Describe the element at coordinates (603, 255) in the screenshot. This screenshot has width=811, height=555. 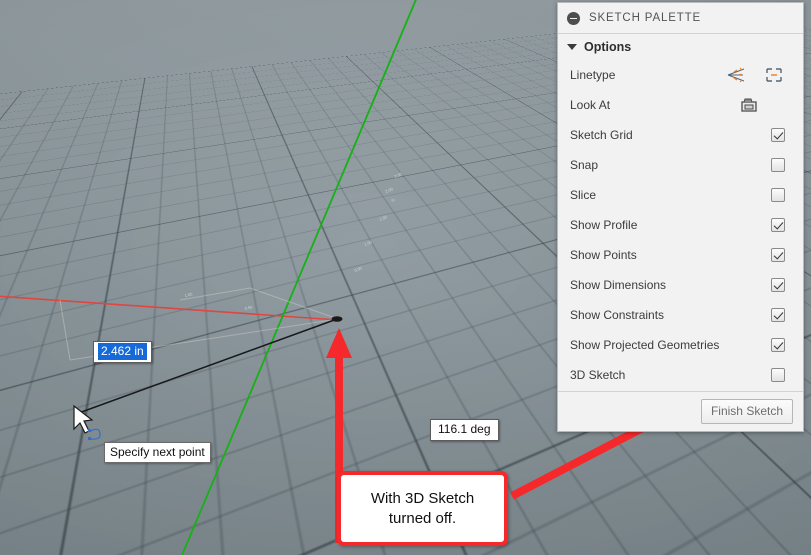
I see `palette-row-label: Show Points` at that location.